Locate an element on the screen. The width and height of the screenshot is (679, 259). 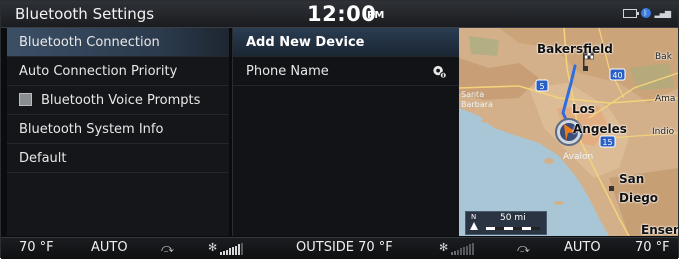
highway-shield-40: 40 is located at coordinates (617, 74).